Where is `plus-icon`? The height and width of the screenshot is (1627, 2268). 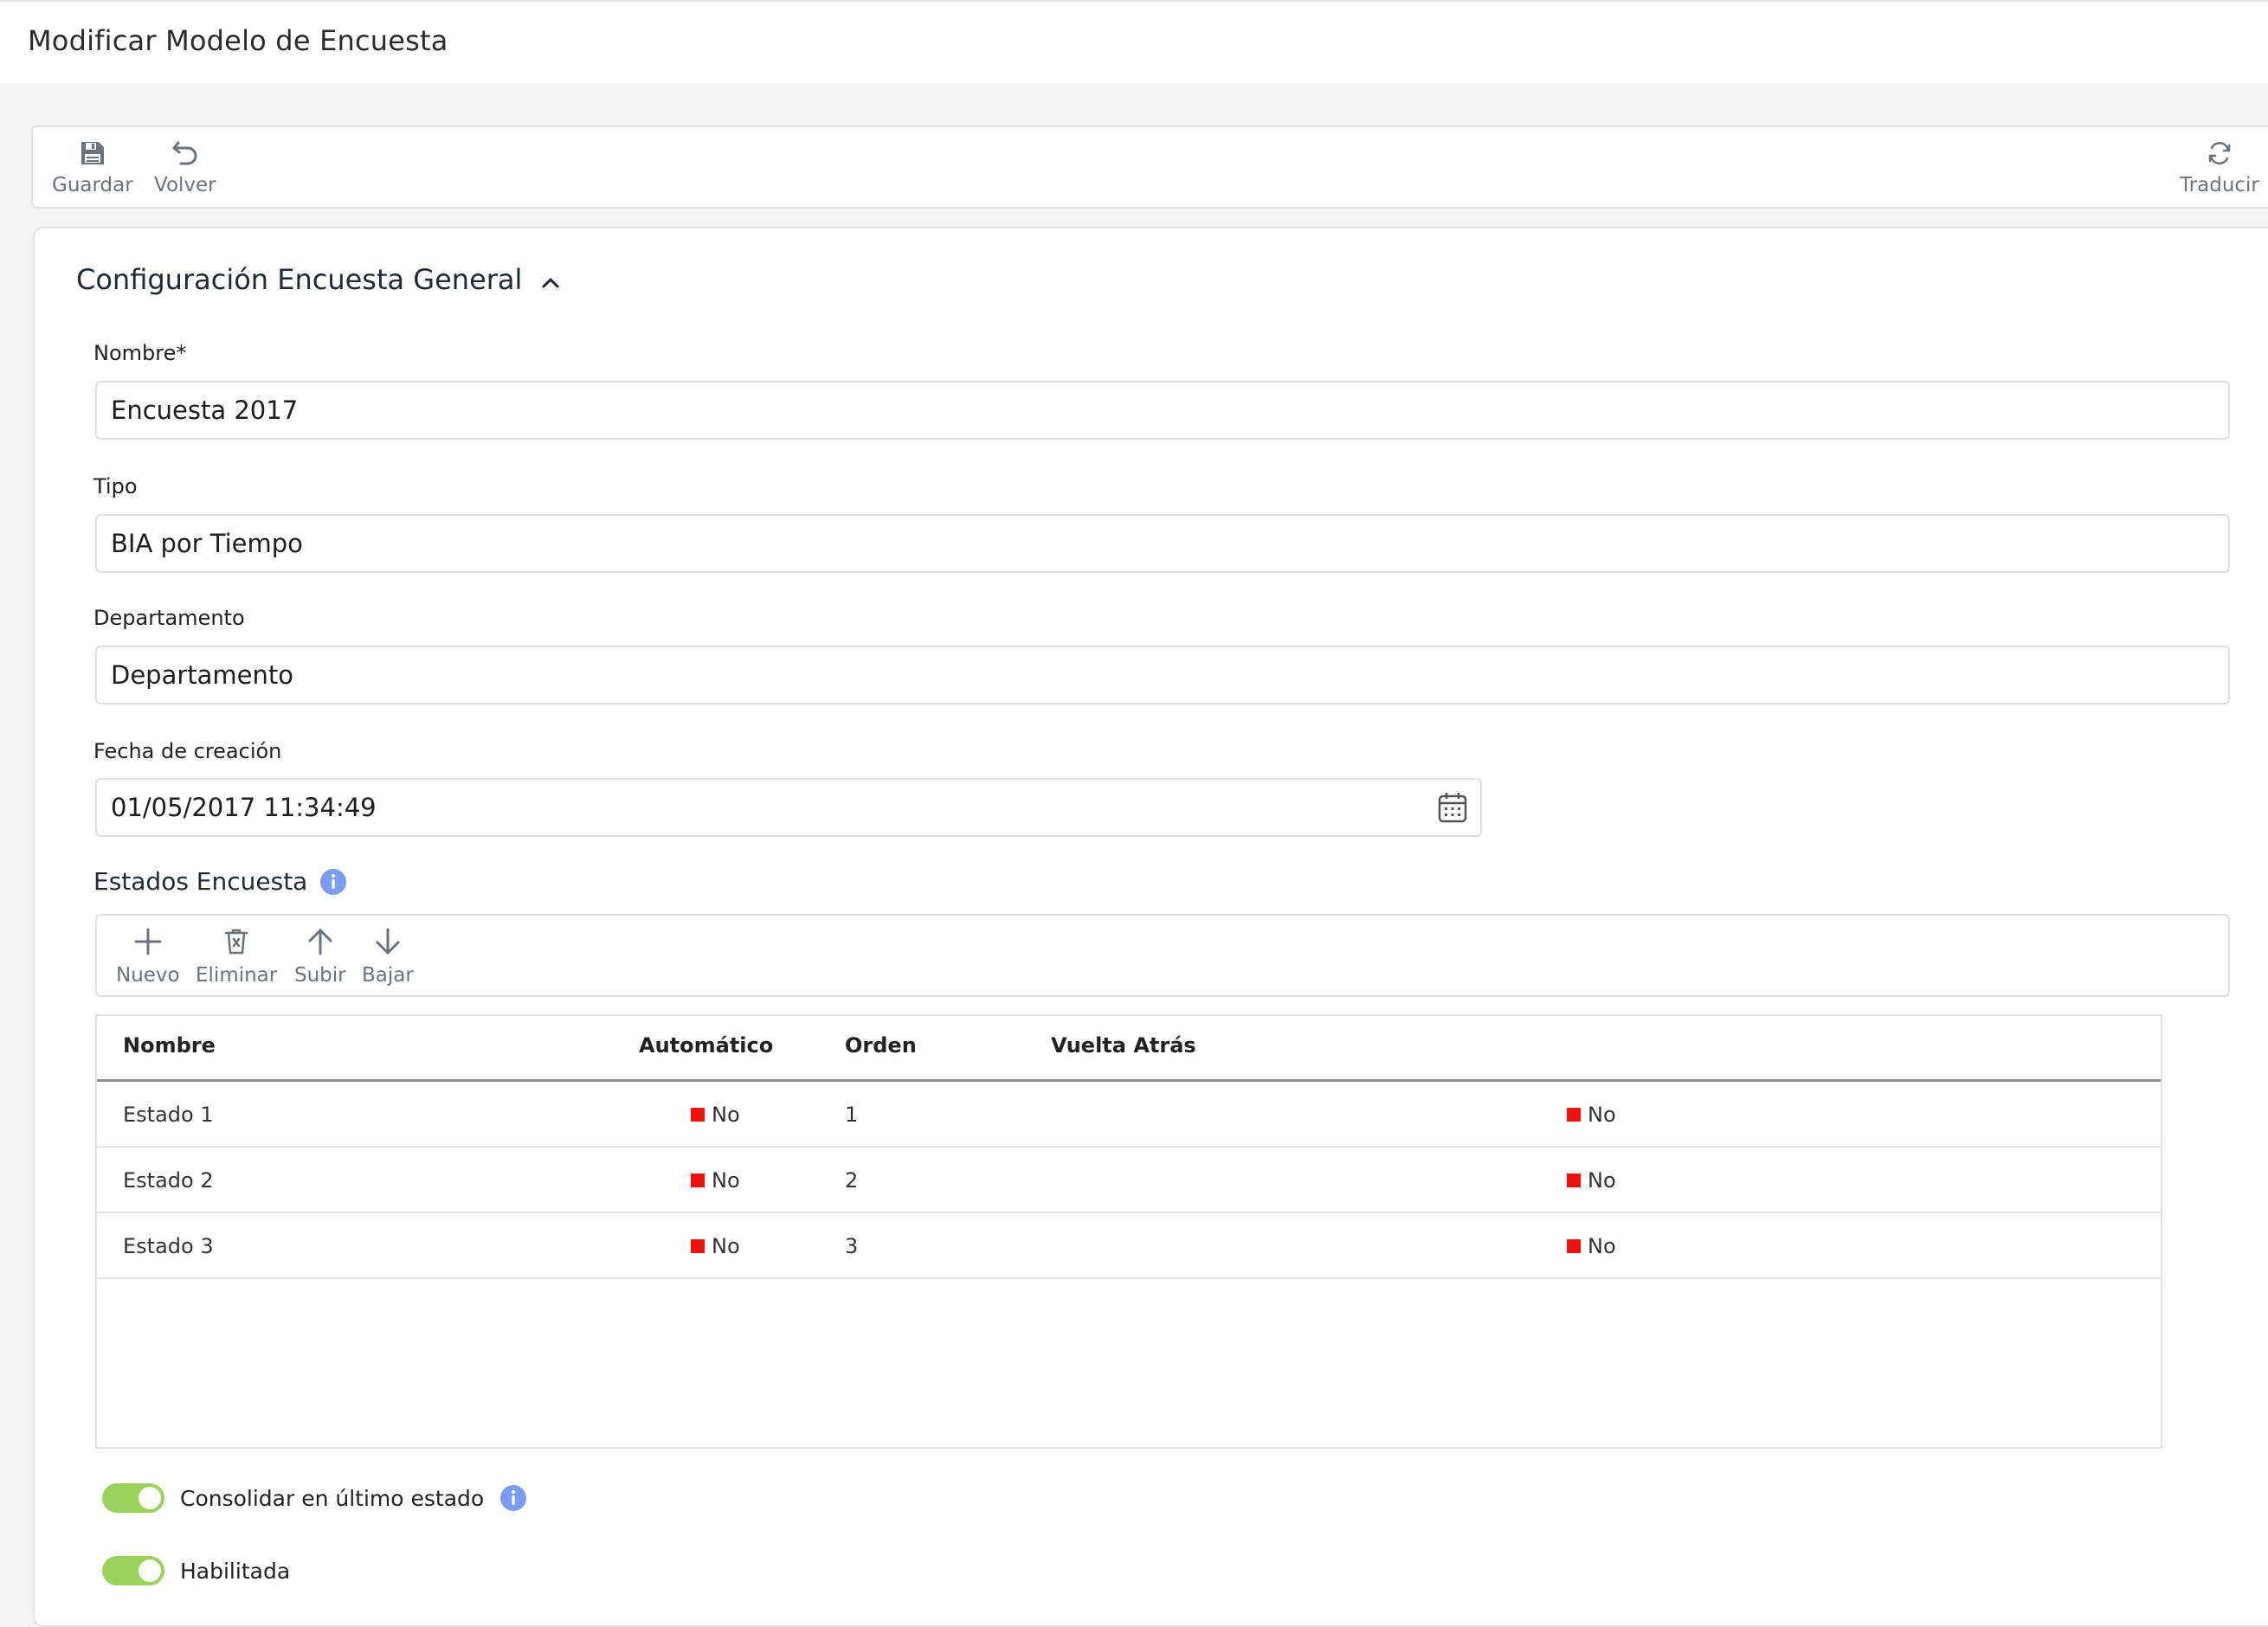 plus-icon is located at coordinates (148, 942).